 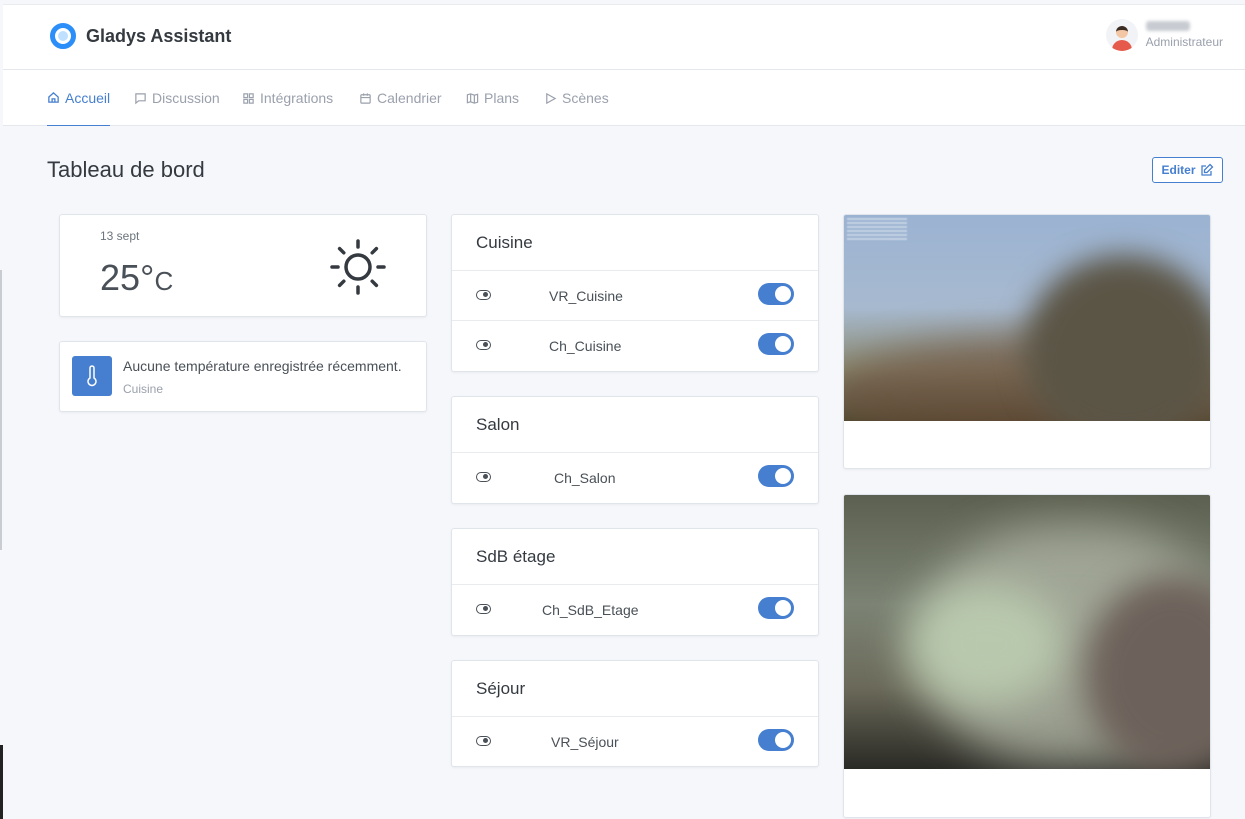 What do you see at coordinates (248, 98) in the screenshot?
I see `grid-icon` at bounding box center [248, 98].